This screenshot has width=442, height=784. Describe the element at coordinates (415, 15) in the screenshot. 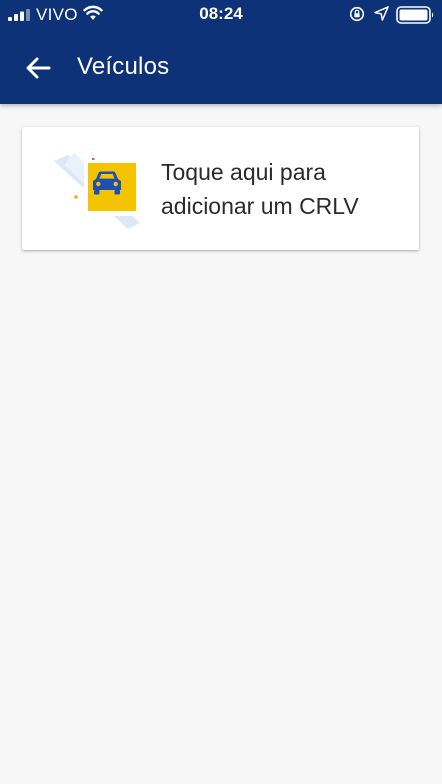

I see `battery-icon` at that location.